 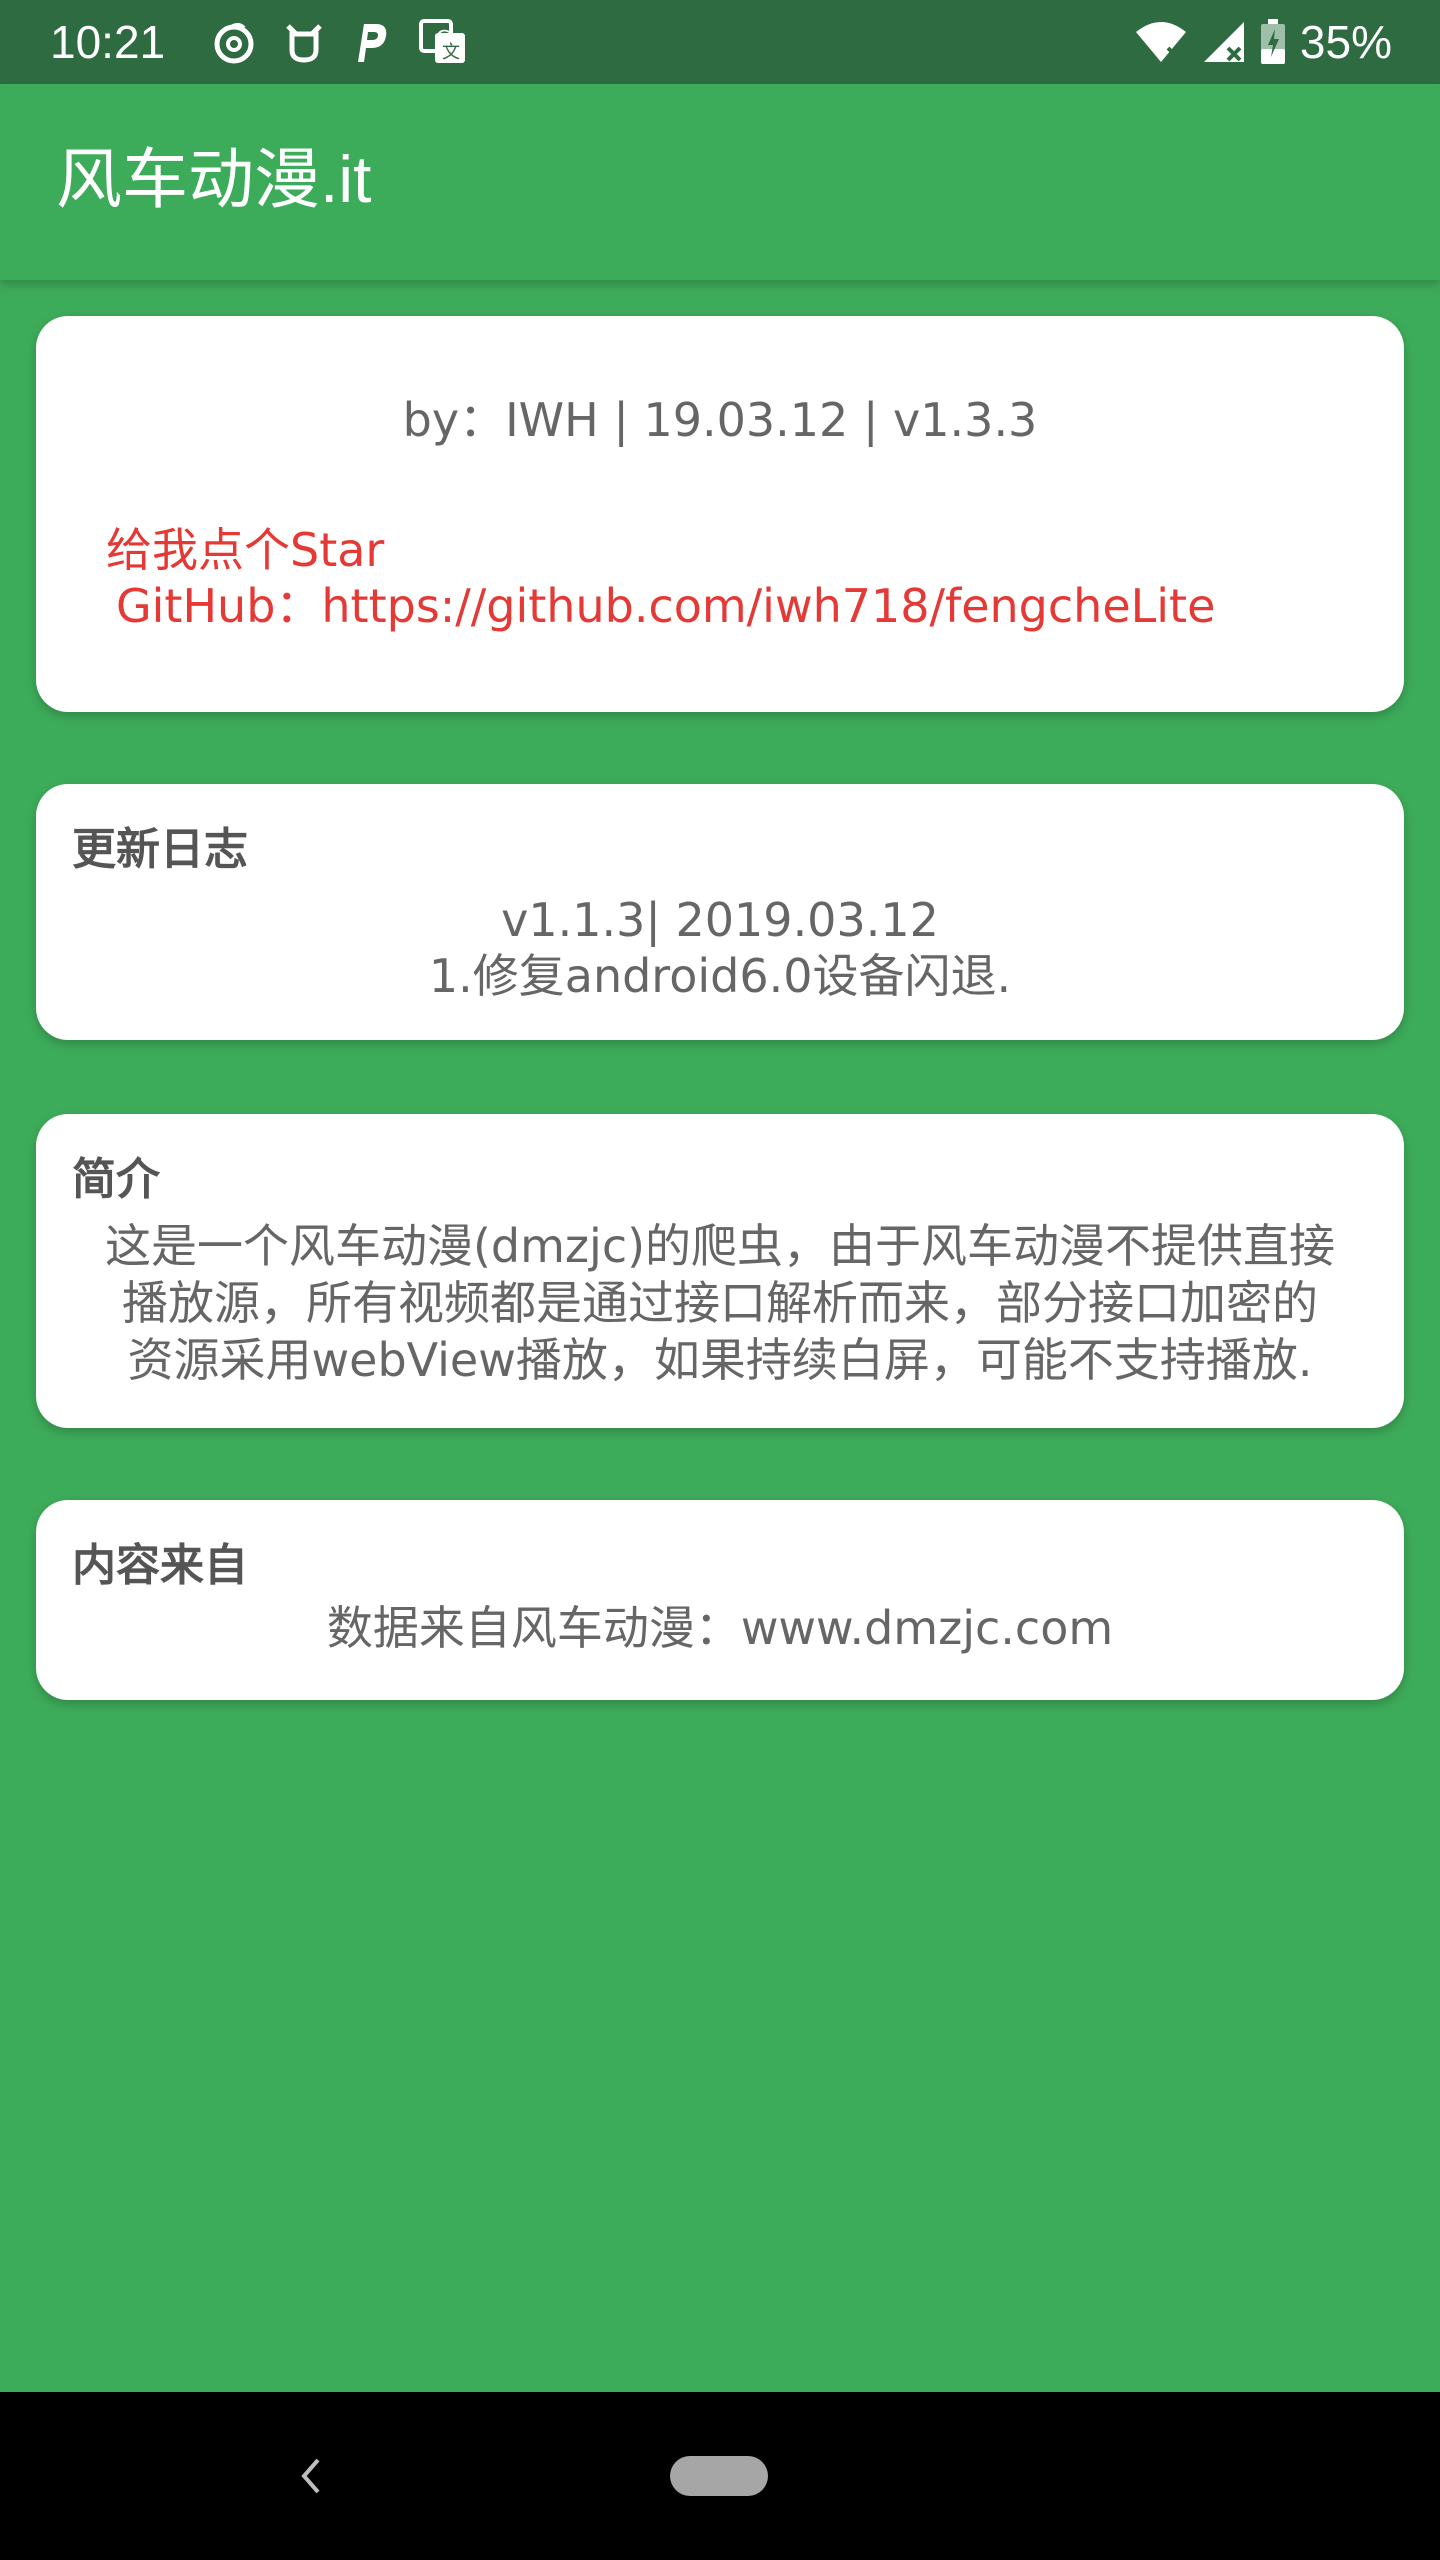 What do you see at coordinates (214, 179) in the screenshot?
I see `app-title: 风车动漫.it` at bounding box center [214, 179].